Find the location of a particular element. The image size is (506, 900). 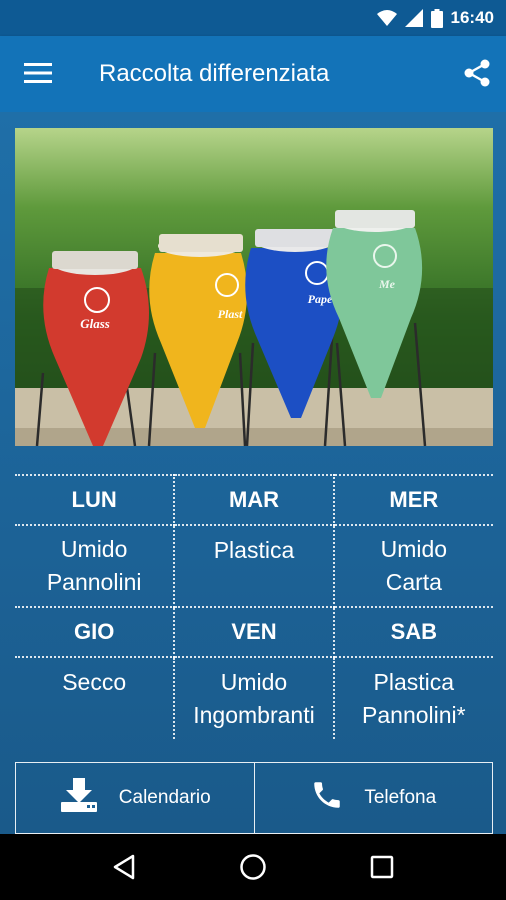

menu-icon is located at coordinates (38, 73).